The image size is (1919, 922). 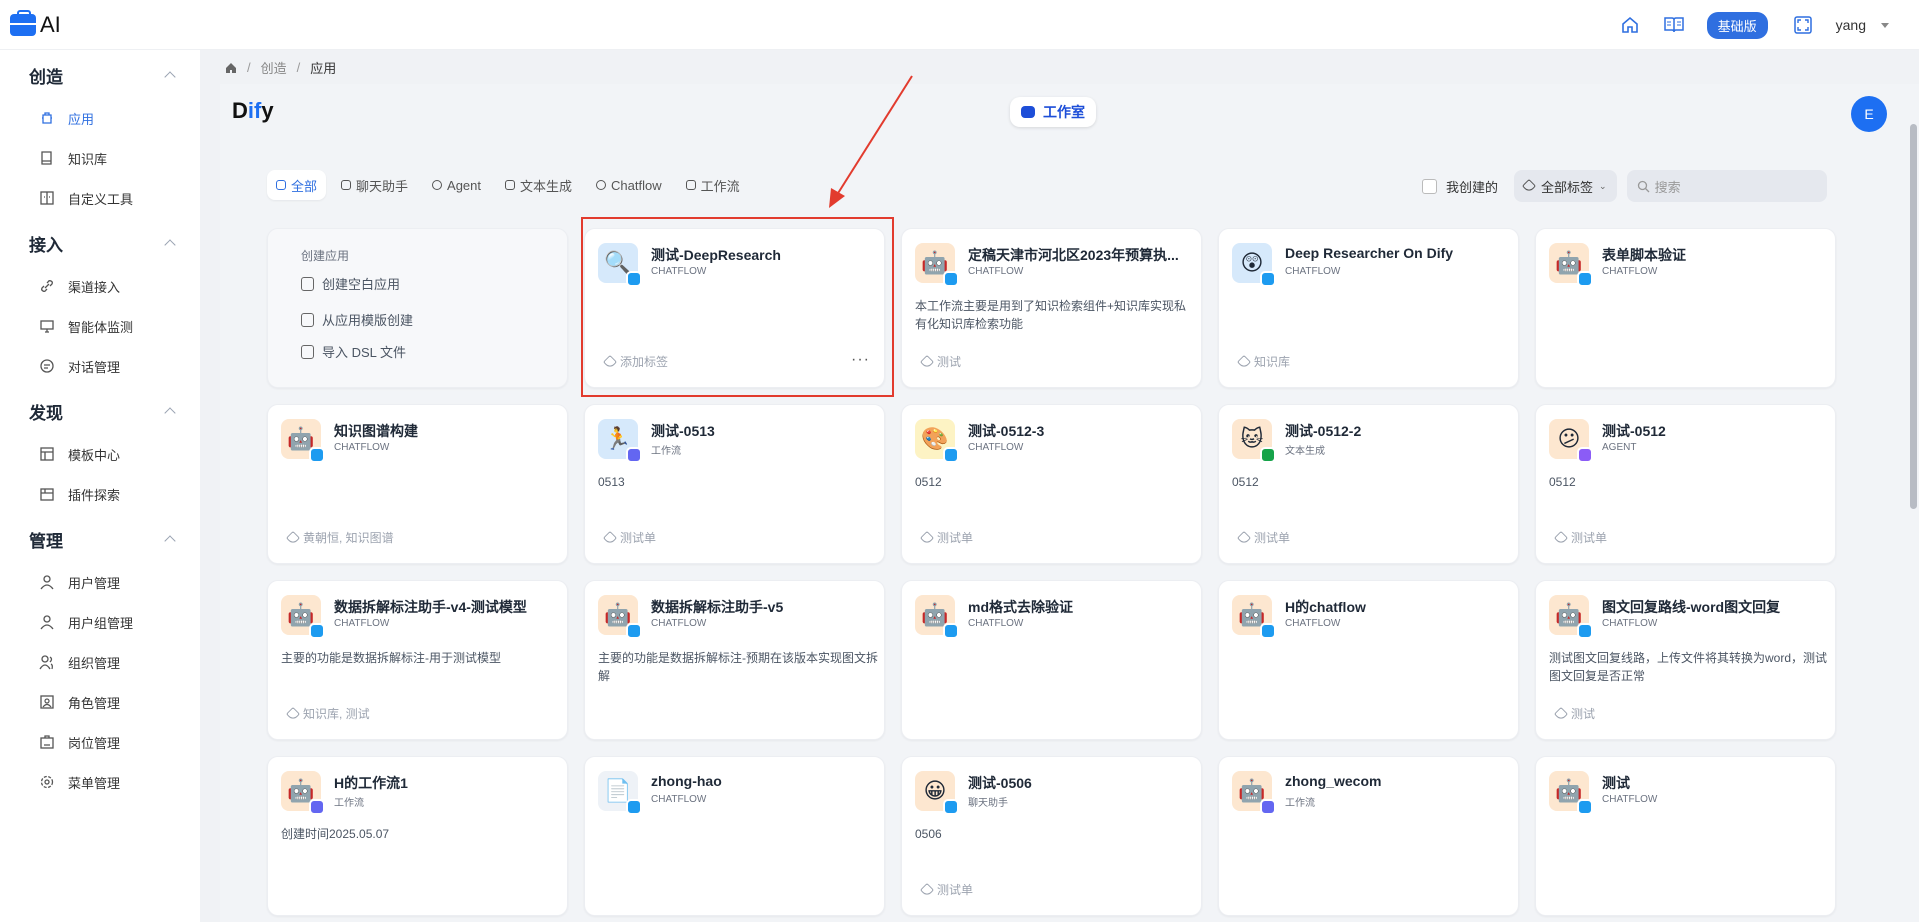 What do you see at coordinates (274, 67) in the screenshot?
I see `breadcrumb-item: 创造` at bounding box center [274, 67].